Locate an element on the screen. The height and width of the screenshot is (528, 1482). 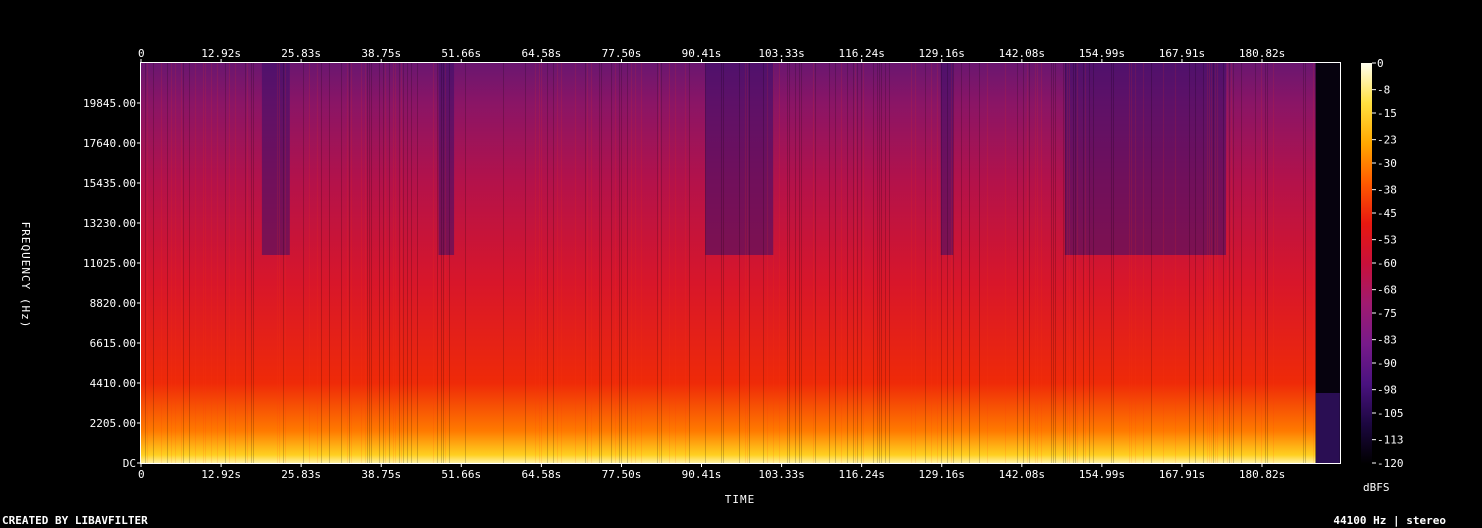
colorbar-tick-label: -75 is located at coordinates (1387, 313).